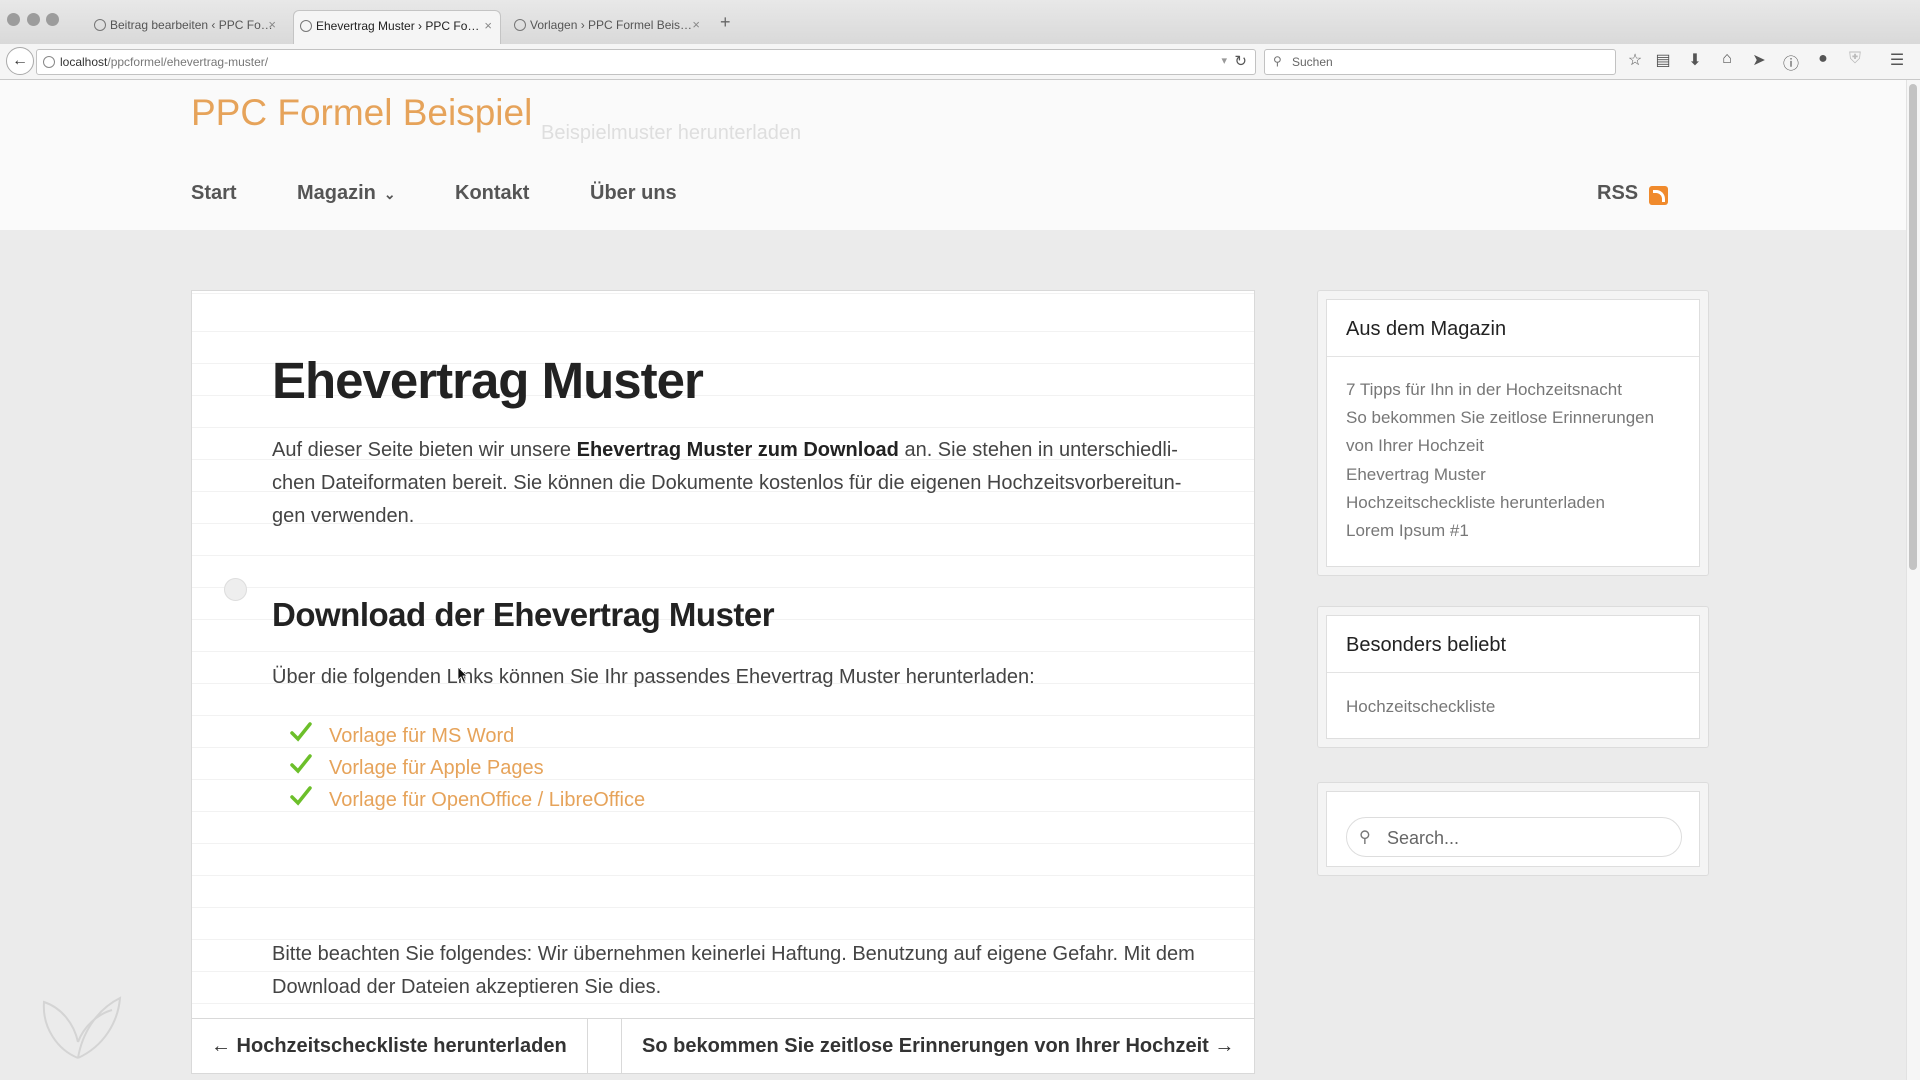 The image size is (1920, 1080). I want to click on download-link-ms-word: Vorlage für MS Word, so click(402, 735).